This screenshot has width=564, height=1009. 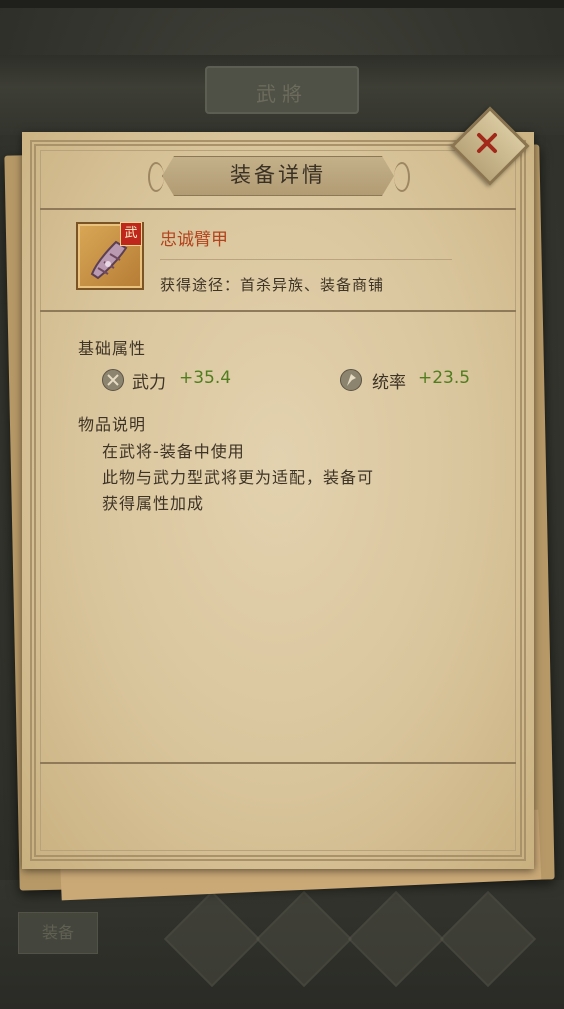 What do you see at coordinates (402, 177) in the screenshot?
I see `title-ornament-right` at bounding box center [402, 177].